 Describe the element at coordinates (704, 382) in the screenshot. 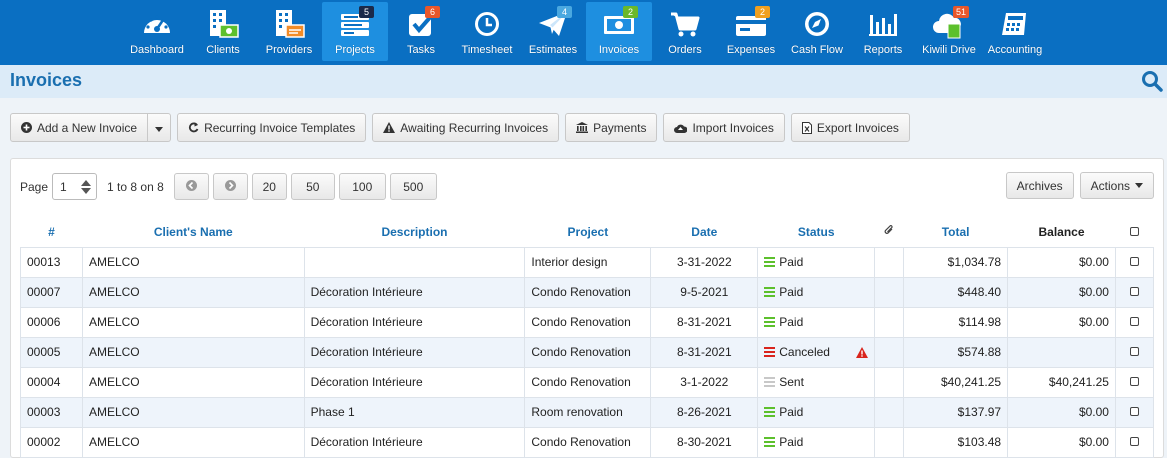

I see `invoice-date: 3-1-2022` at that location.